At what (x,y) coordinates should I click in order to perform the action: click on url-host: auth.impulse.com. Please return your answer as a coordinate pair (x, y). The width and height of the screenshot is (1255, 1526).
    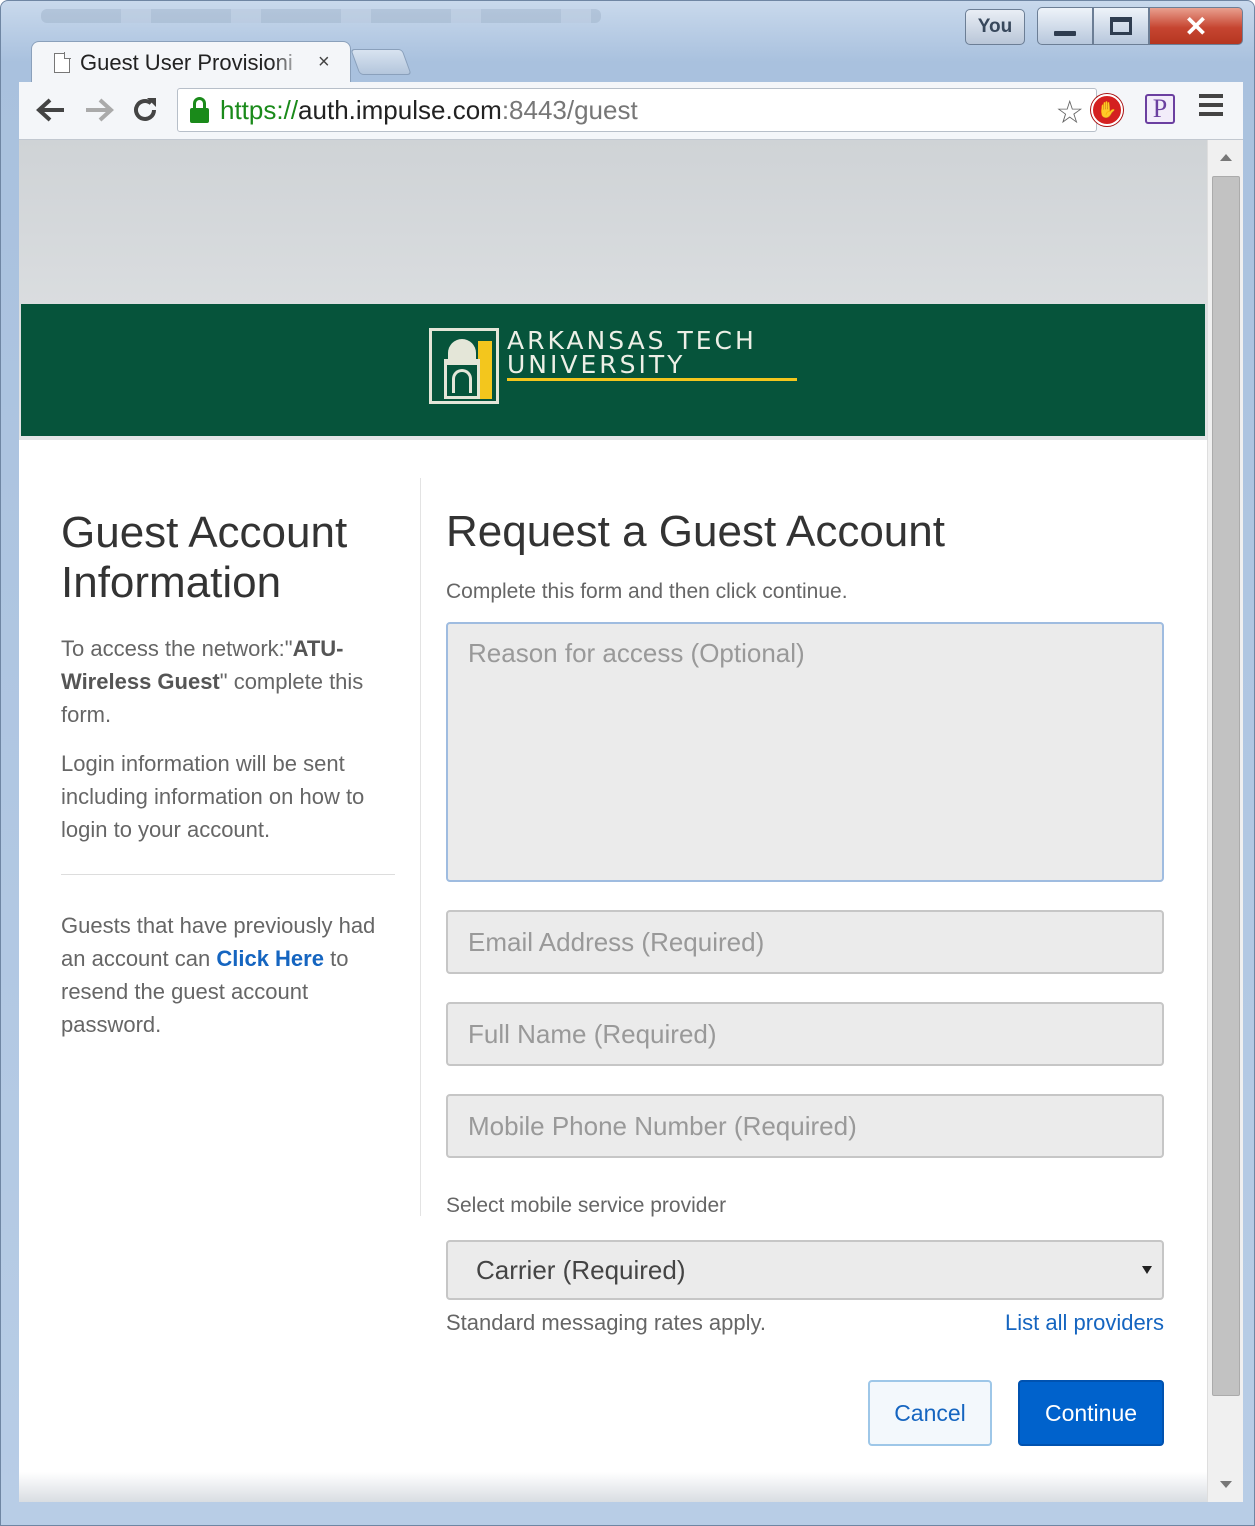
    Looking at the image, I should click on (400, 109).